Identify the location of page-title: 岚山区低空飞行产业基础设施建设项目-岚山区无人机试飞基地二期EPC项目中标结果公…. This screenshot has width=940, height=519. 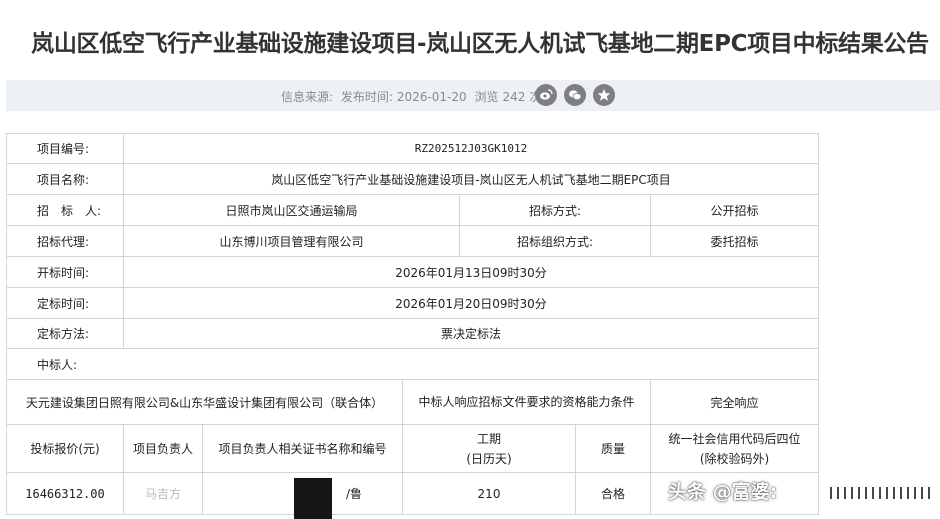
(480, 44).